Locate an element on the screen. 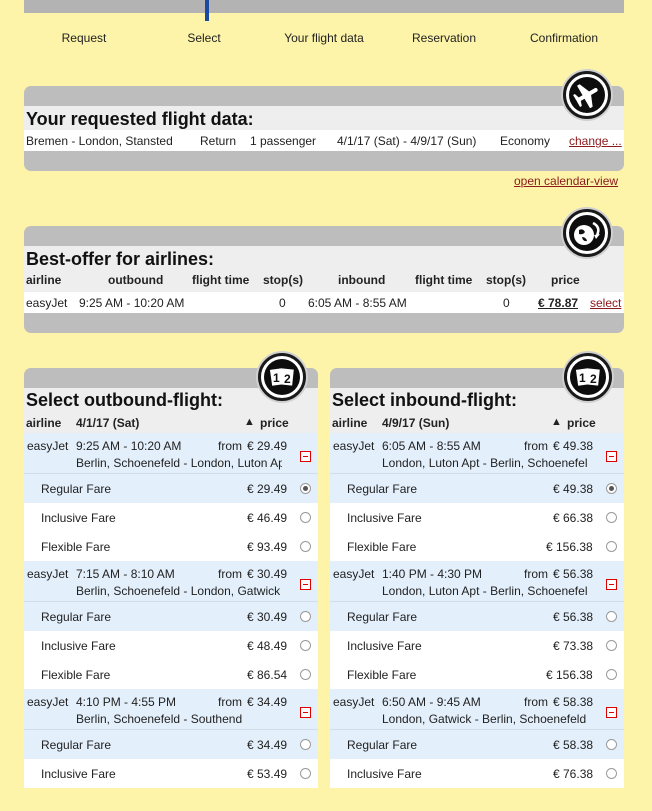 The height and width of the screenshot is (811, 652). fare-option: Regular Fare € 56.38 is located at coordinates (477, 616).